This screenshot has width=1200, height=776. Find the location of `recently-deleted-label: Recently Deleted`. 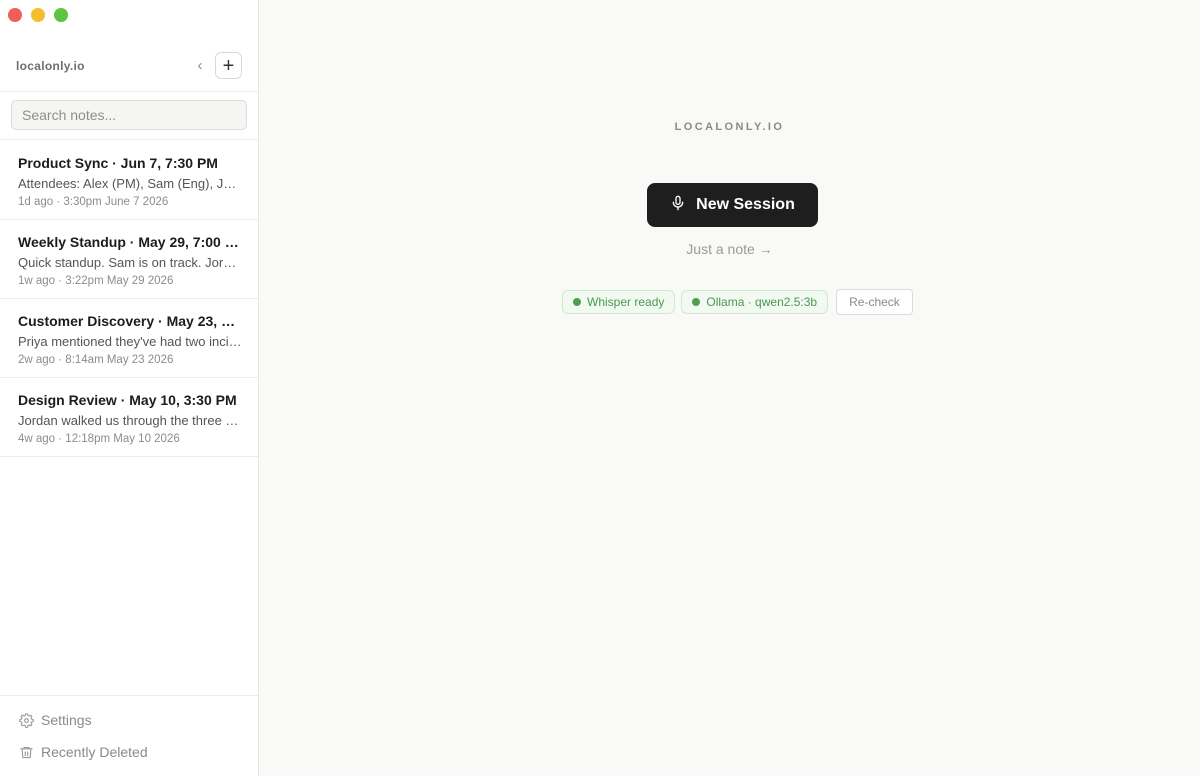

recently-deleted-label: Recently Deleted is located at coordinates (94, 752).